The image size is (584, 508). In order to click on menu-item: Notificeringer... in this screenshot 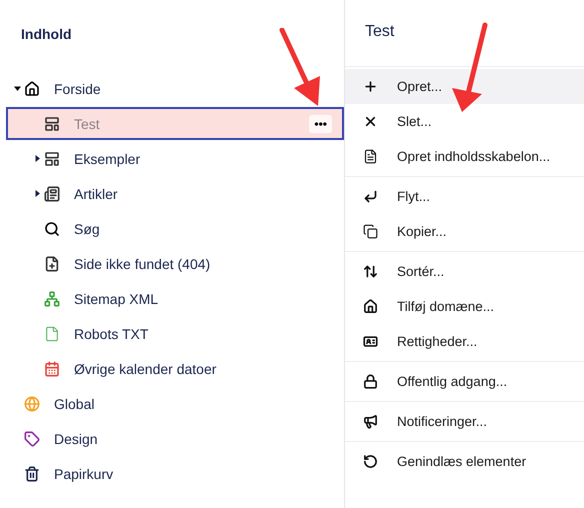, I will do `click(464, 421)`.